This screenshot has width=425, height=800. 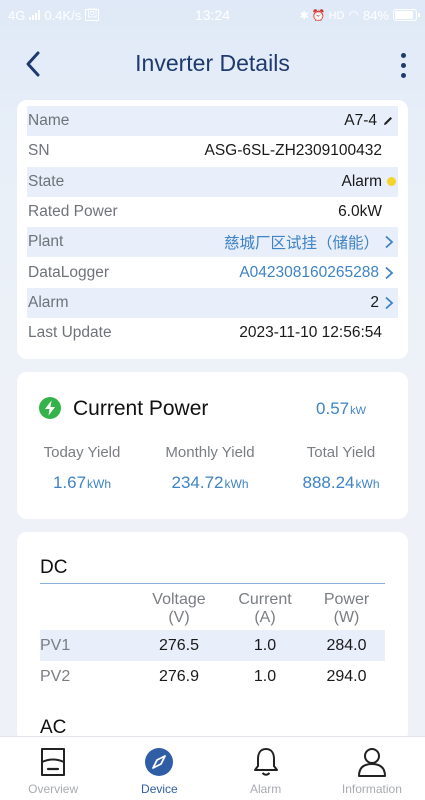 What do you see at coordinates (179, 599) in the screenshot?
I see `voltage-header: Voltage` at bounding box center [179, 599].